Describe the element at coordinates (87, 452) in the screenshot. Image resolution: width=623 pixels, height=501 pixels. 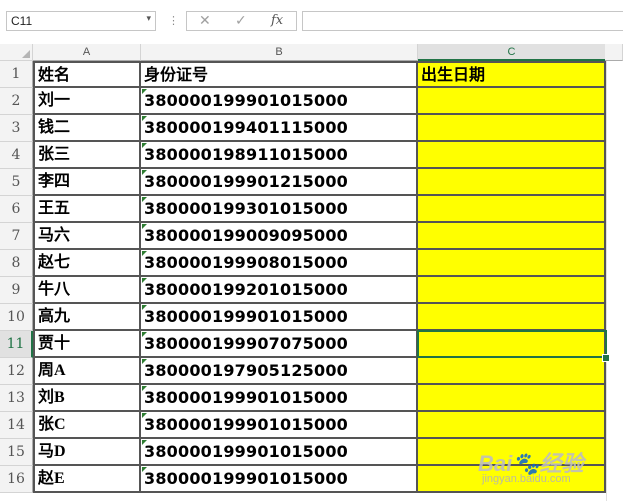
I see `cell-a15: 马D` at that location.